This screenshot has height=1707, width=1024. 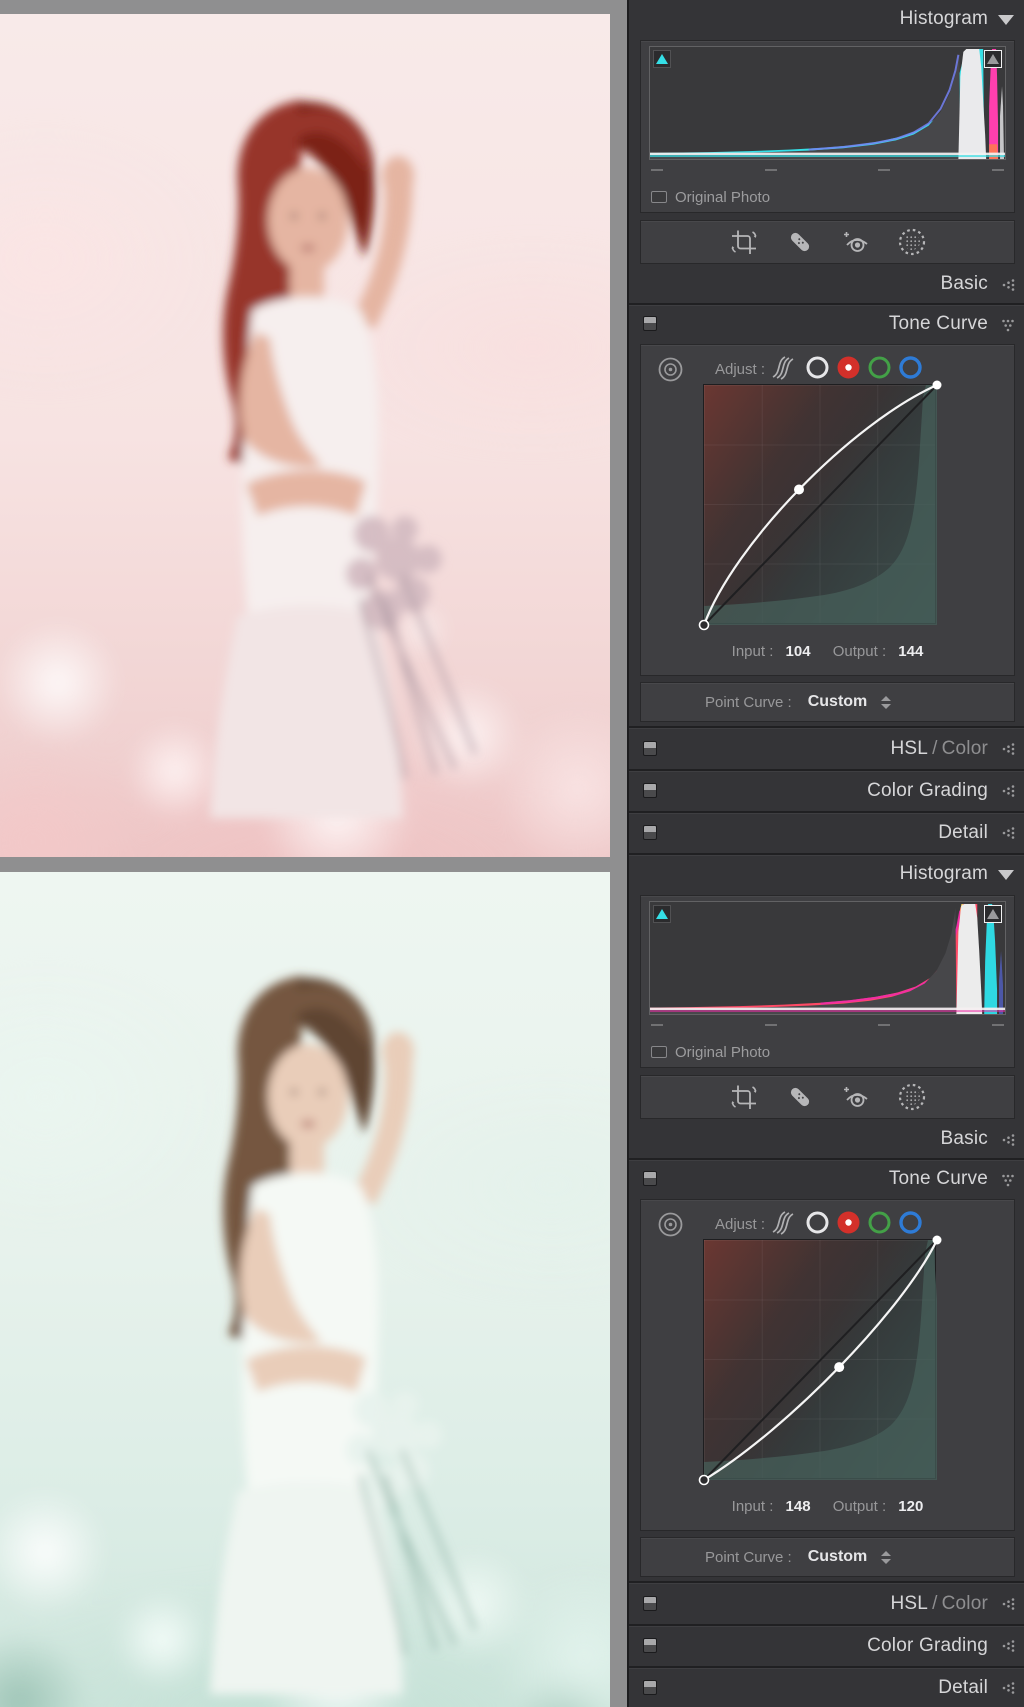 I want to click on point-curve-label: Point Curve :, so click(x=748, y=1557).